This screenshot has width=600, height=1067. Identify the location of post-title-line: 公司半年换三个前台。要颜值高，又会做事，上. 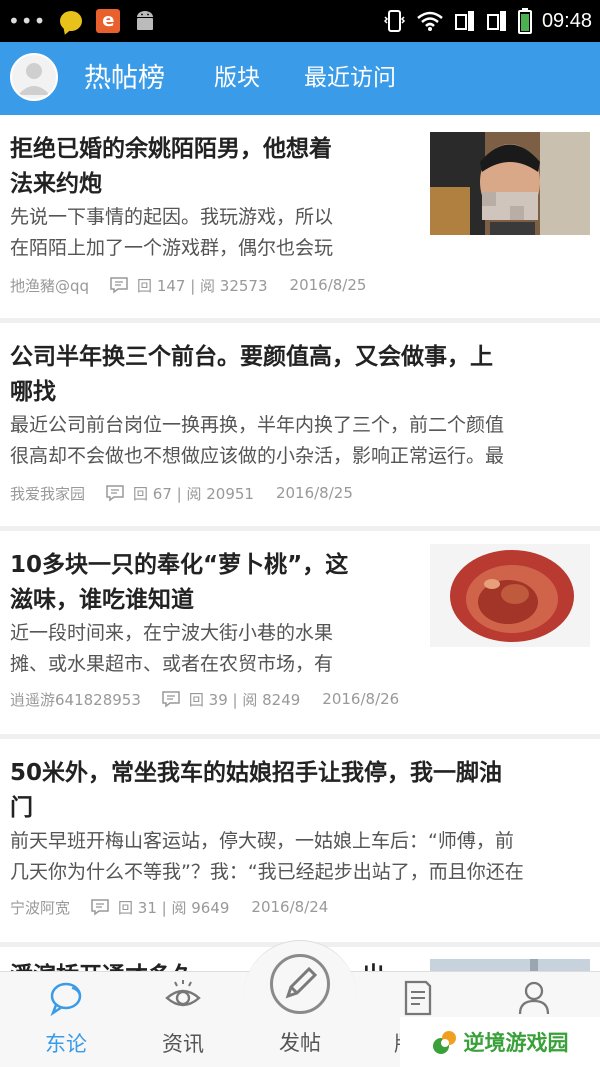
(251, 357).